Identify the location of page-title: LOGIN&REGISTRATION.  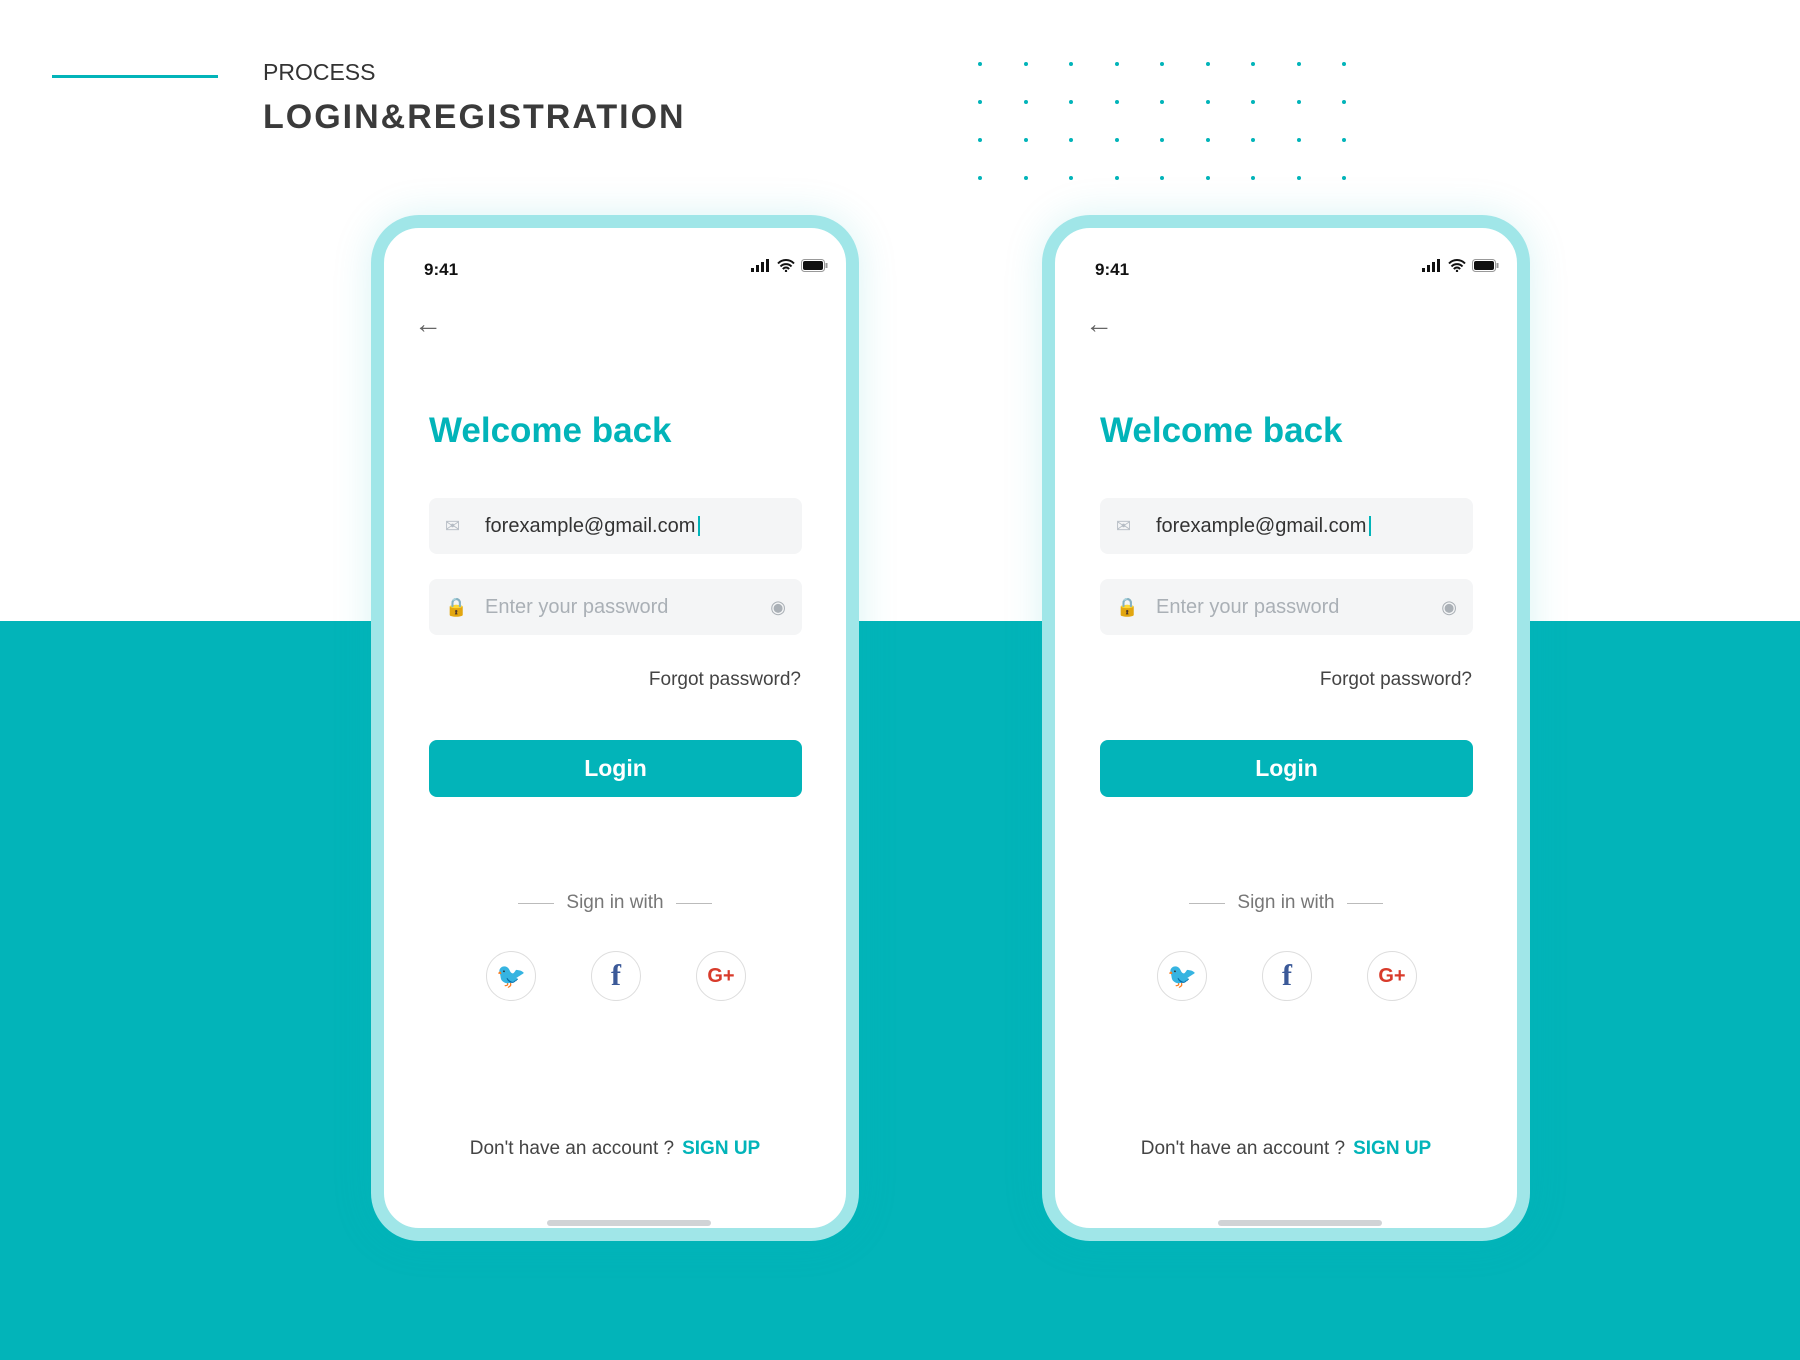
(474, 117).